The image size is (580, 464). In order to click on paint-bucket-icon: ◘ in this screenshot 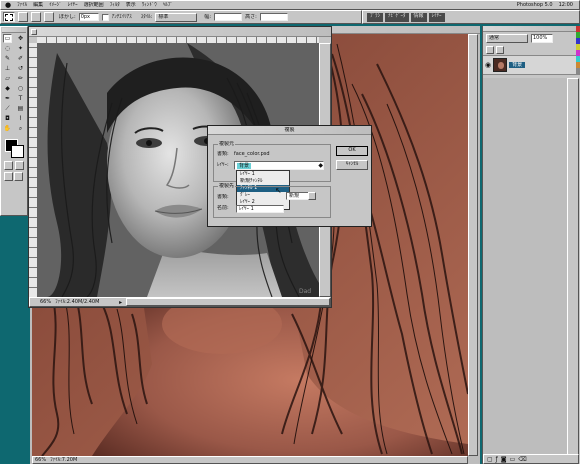, I will do `click(7, 118)`.